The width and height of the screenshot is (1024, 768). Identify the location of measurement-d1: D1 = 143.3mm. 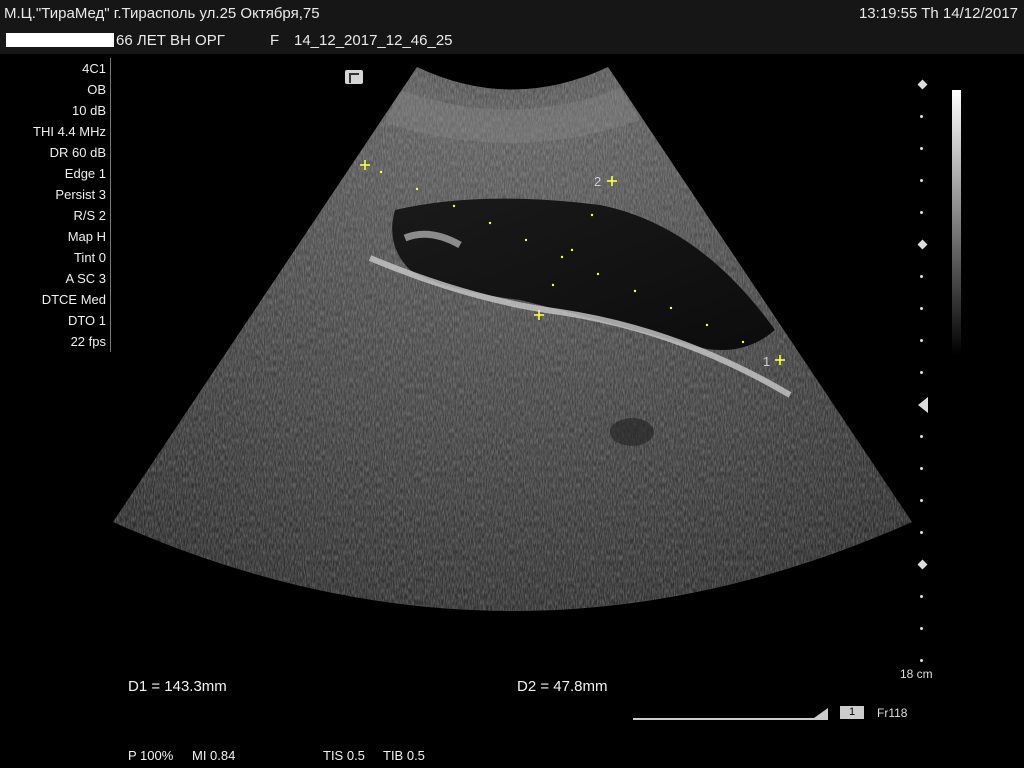
(177, 686).